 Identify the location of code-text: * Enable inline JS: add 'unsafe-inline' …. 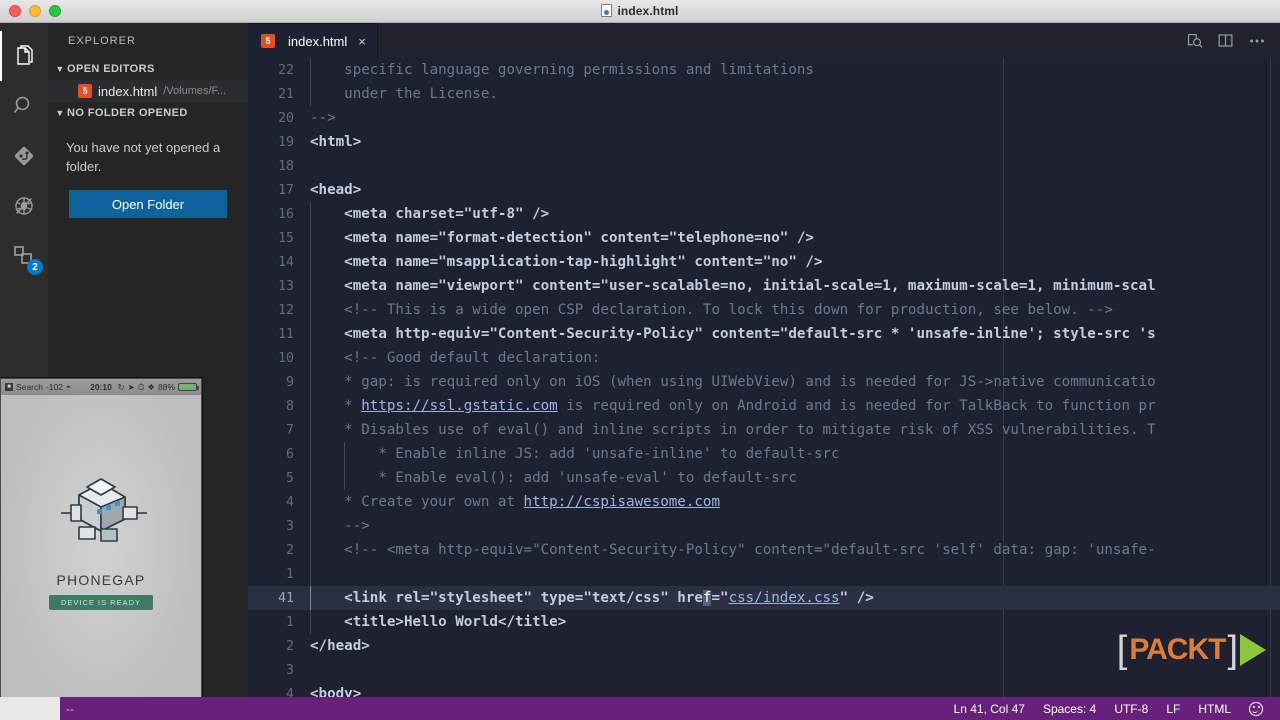
(575, 454).